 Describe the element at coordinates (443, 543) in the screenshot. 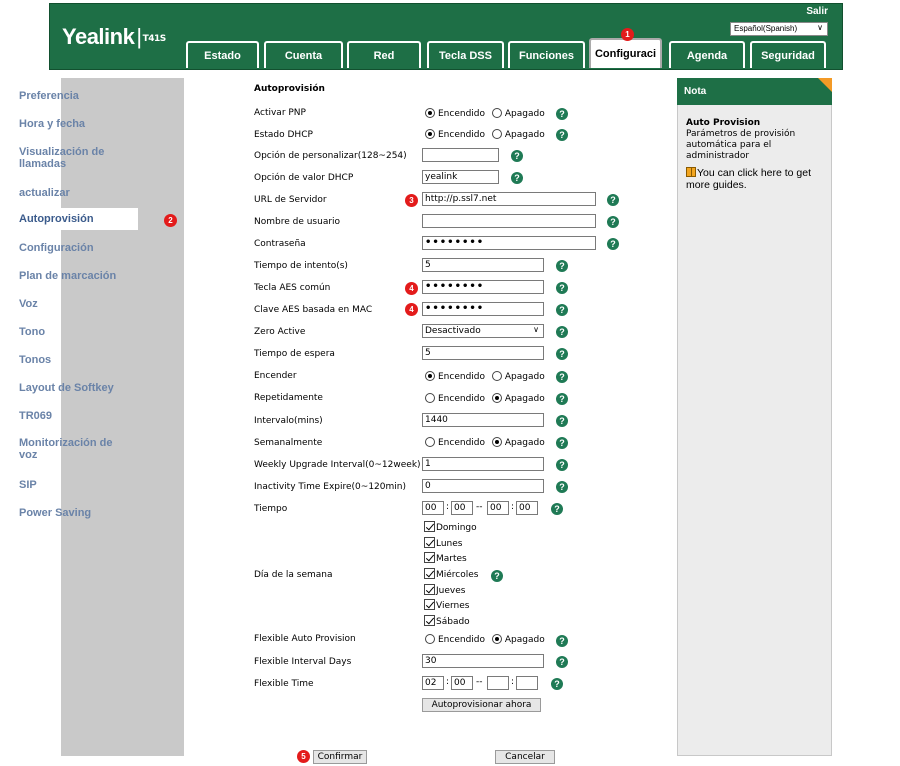

I see `weekday-monday: Lunes` at that location.